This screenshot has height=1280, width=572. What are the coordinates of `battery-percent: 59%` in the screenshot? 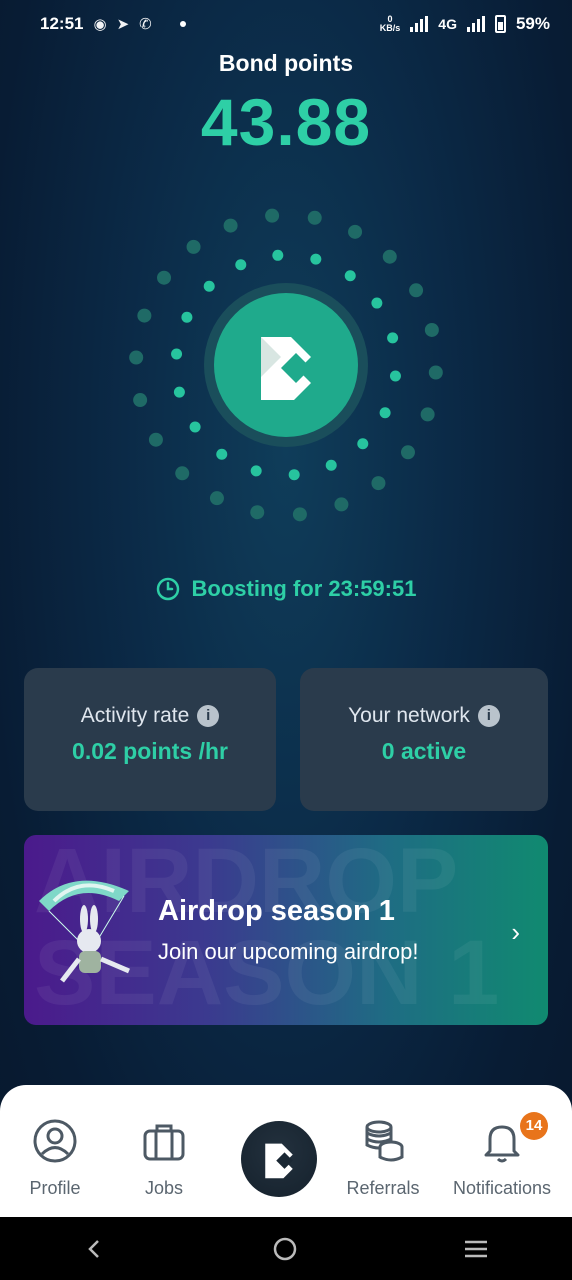 It's located at (532, 23).